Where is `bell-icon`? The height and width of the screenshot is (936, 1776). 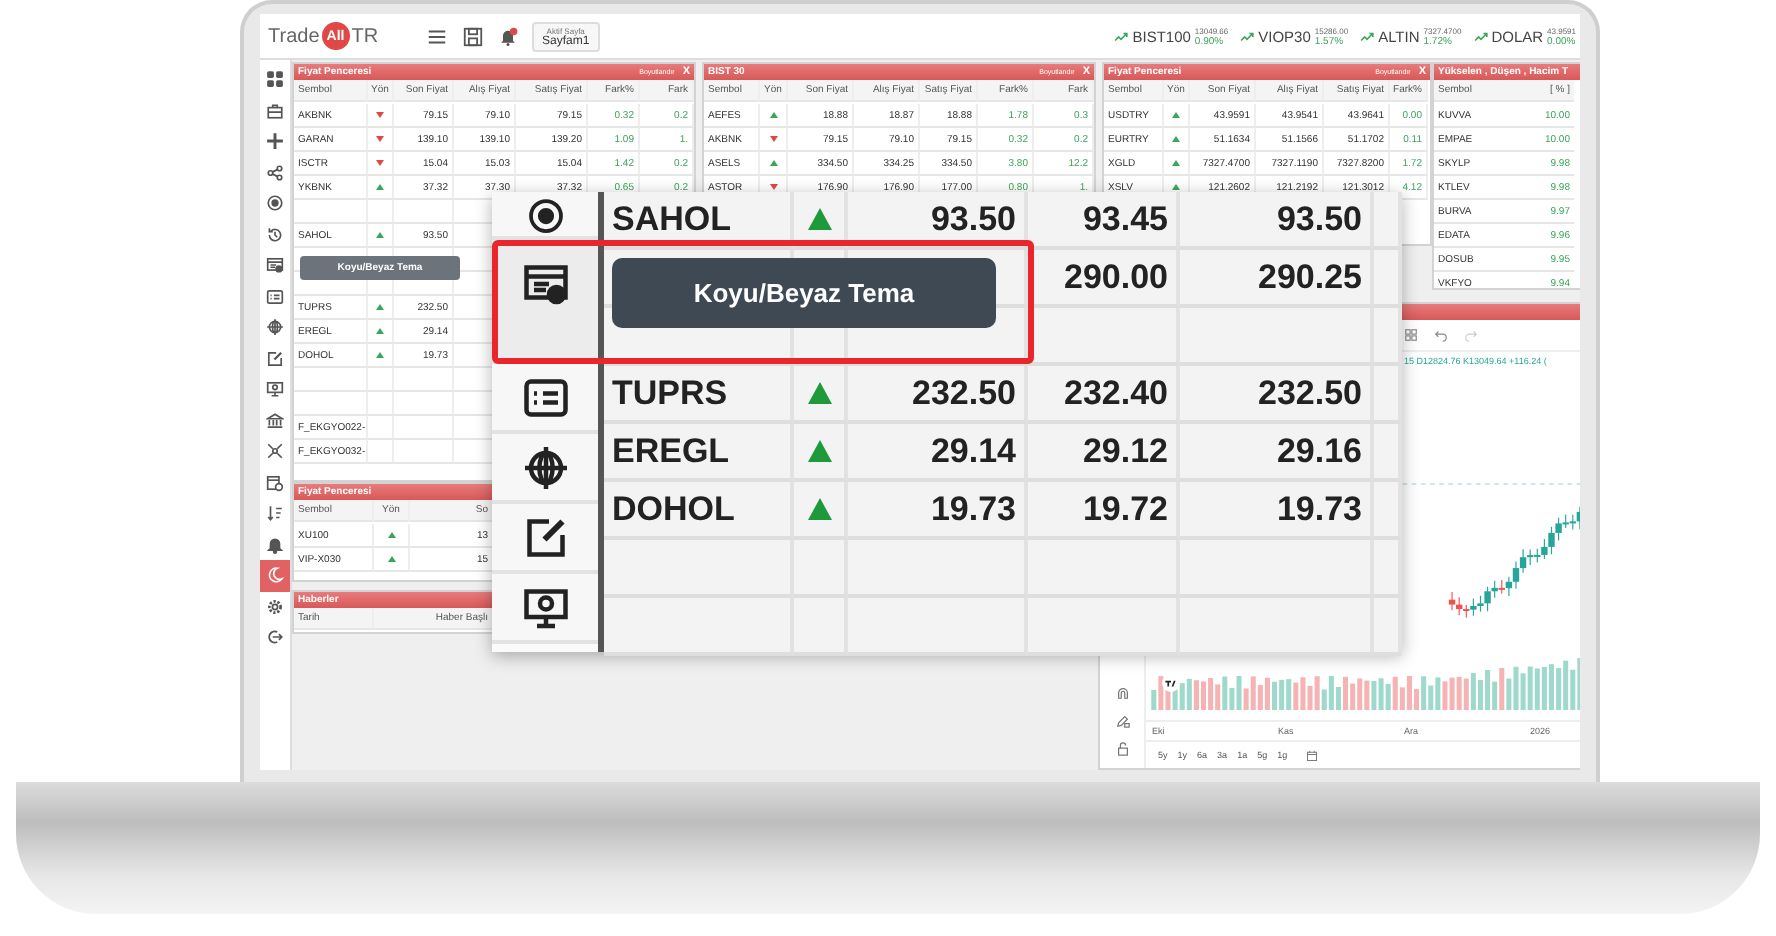 bell-icon is located at coordinates (275, 544).